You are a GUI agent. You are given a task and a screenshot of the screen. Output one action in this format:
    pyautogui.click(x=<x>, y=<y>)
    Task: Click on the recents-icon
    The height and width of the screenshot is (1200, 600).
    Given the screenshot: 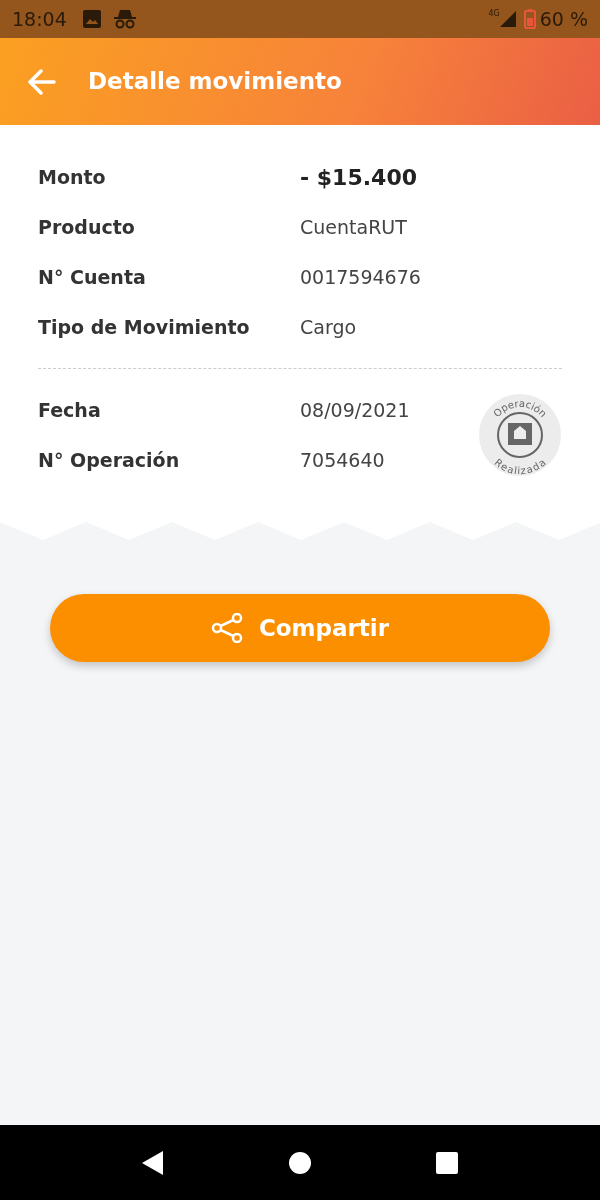 What is the action you would take?
    pyautogui.click(x=446, y=1162)
    